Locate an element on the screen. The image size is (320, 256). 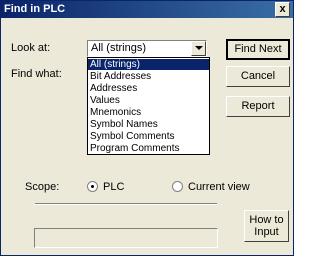
radio-selected-dot is located at coordinates (92, 186).